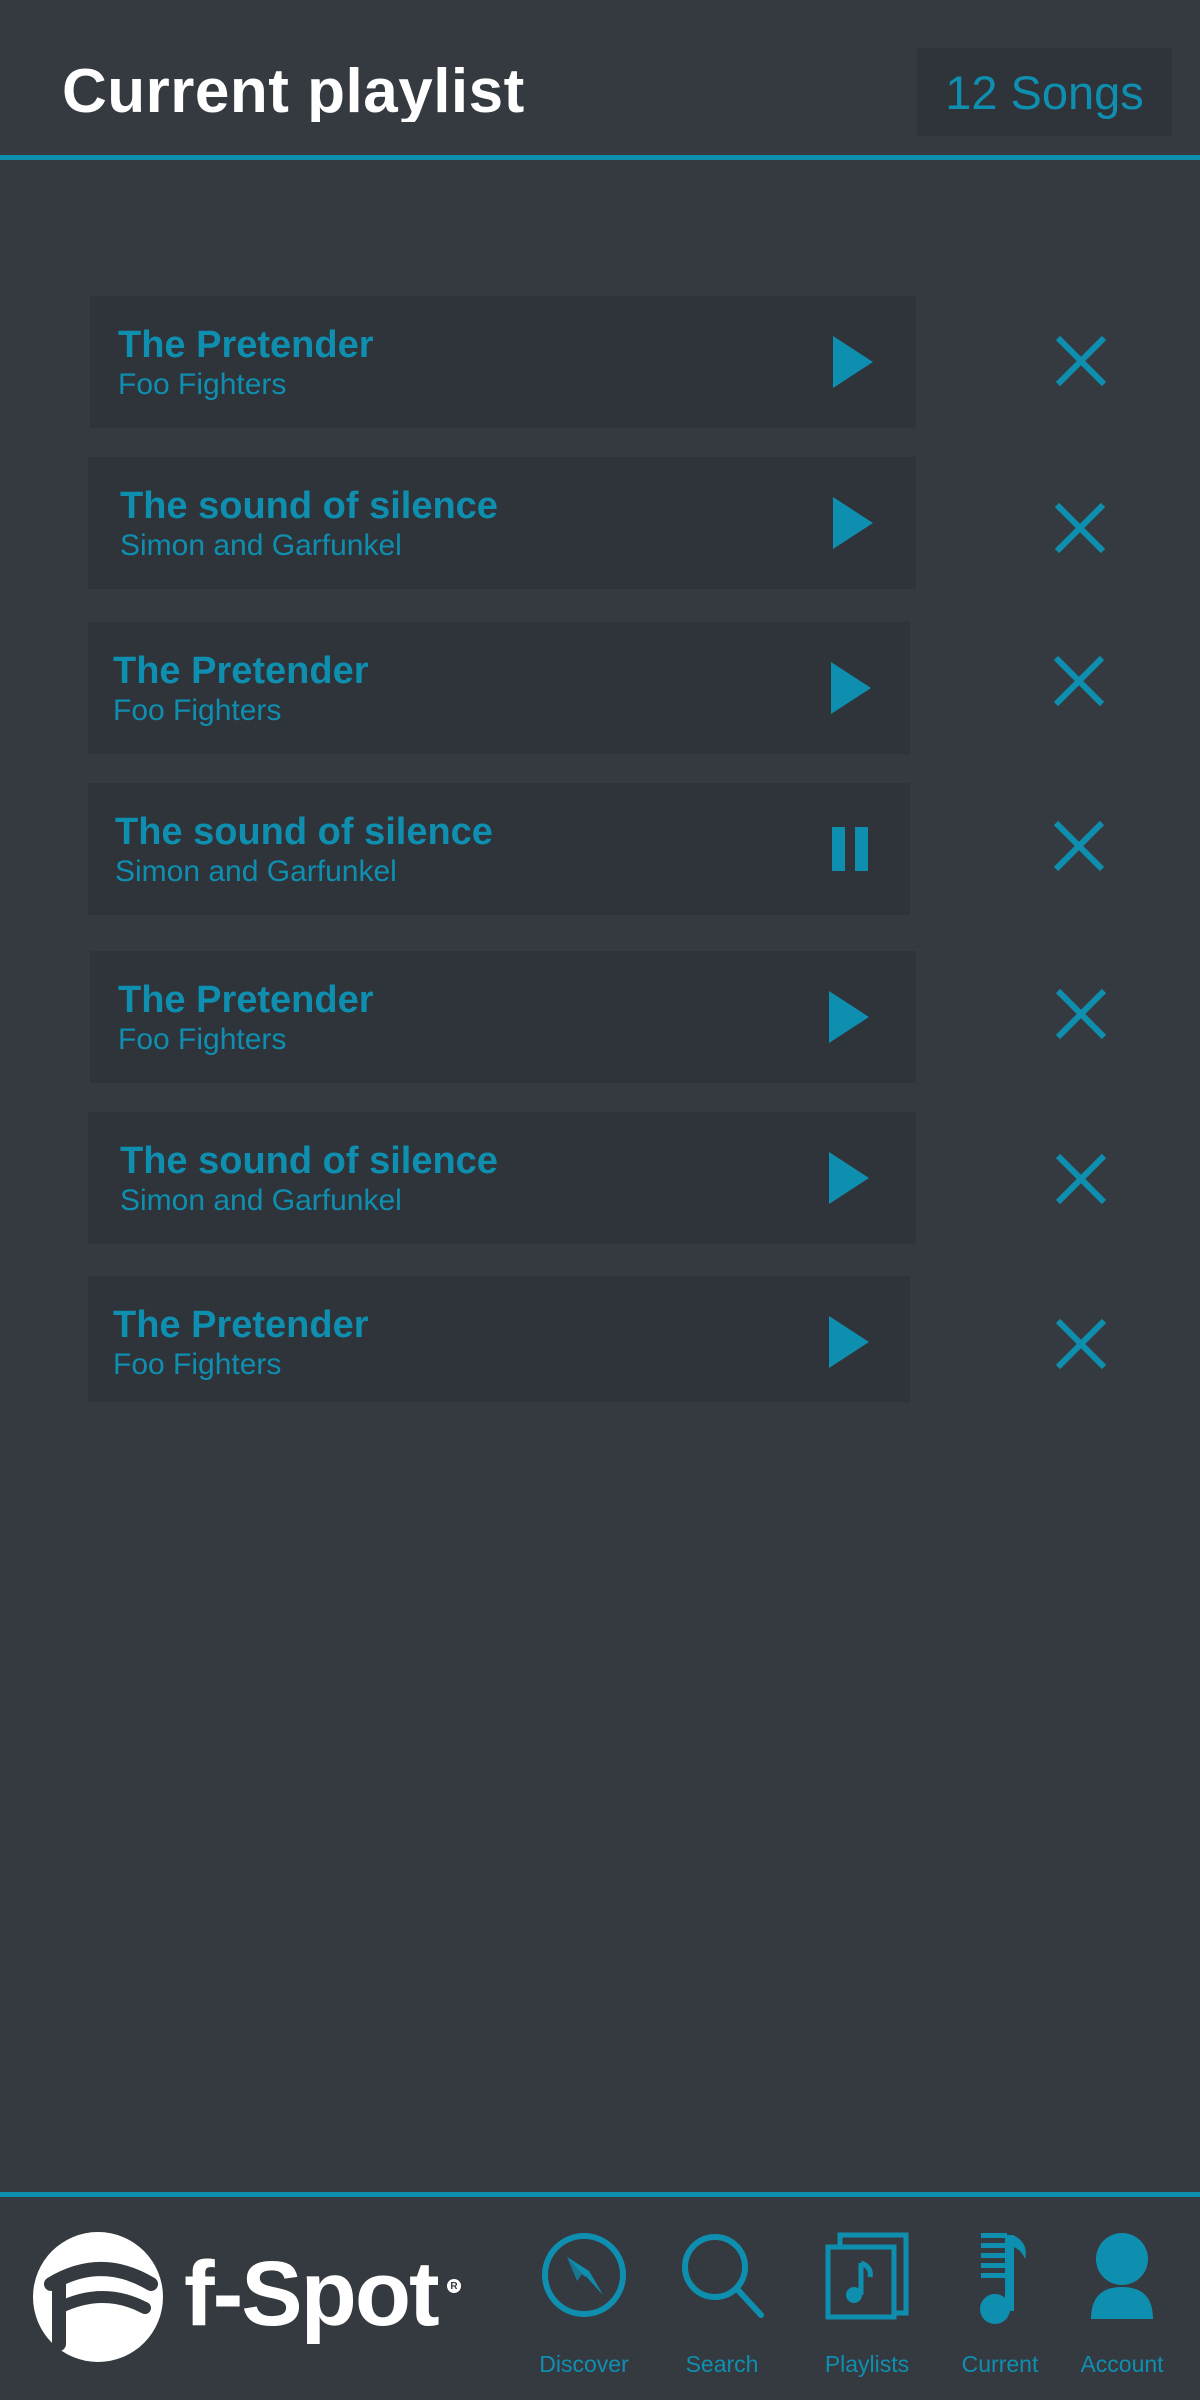 This screenshot has width=1200, height=2400. What do you see at coordinates (584, 2364) in the screenshot?
I see `nav-label: Discover` at bounding box center [584, 2364].